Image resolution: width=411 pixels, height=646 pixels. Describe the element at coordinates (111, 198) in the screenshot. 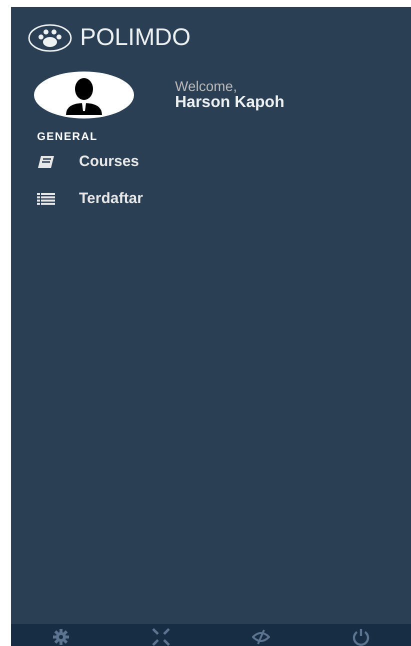

I see `menu-item: Terdaftar` at that location.